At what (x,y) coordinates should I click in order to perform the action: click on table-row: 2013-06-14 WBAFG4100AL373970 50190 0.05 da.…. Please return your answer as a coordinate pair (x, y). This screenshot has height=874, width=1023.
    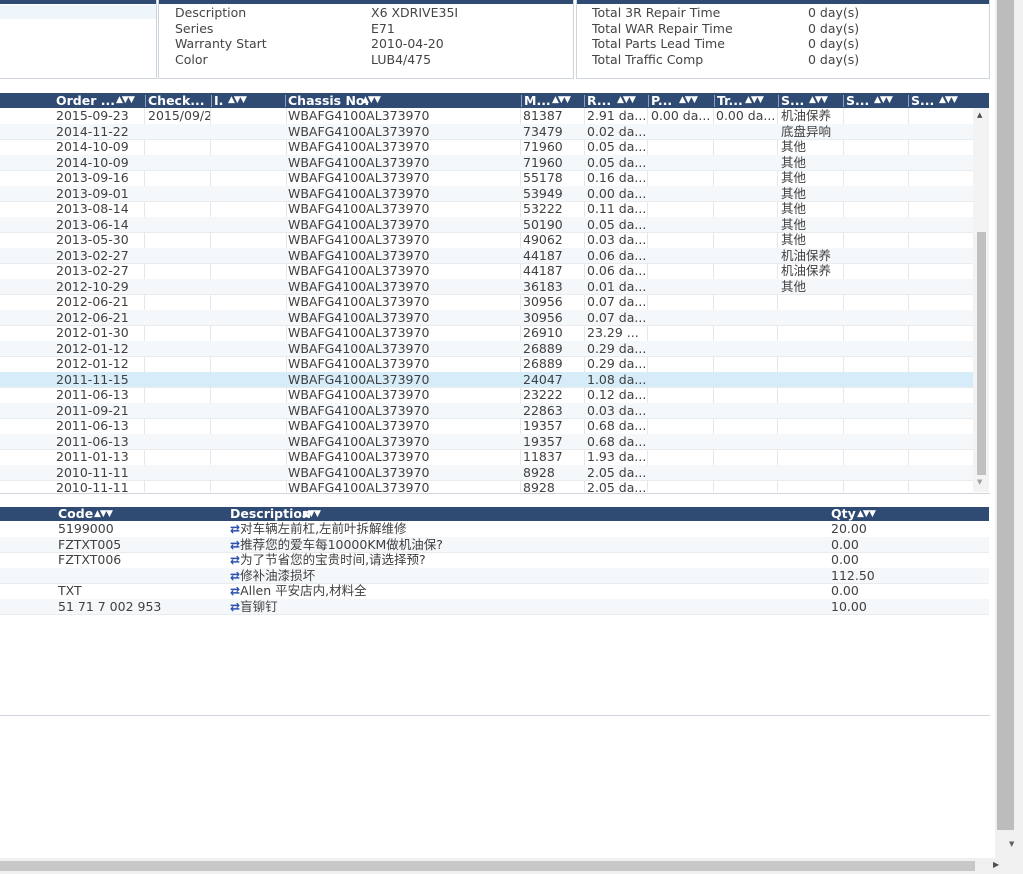
    Looking at the image, I should click on (486, 224).